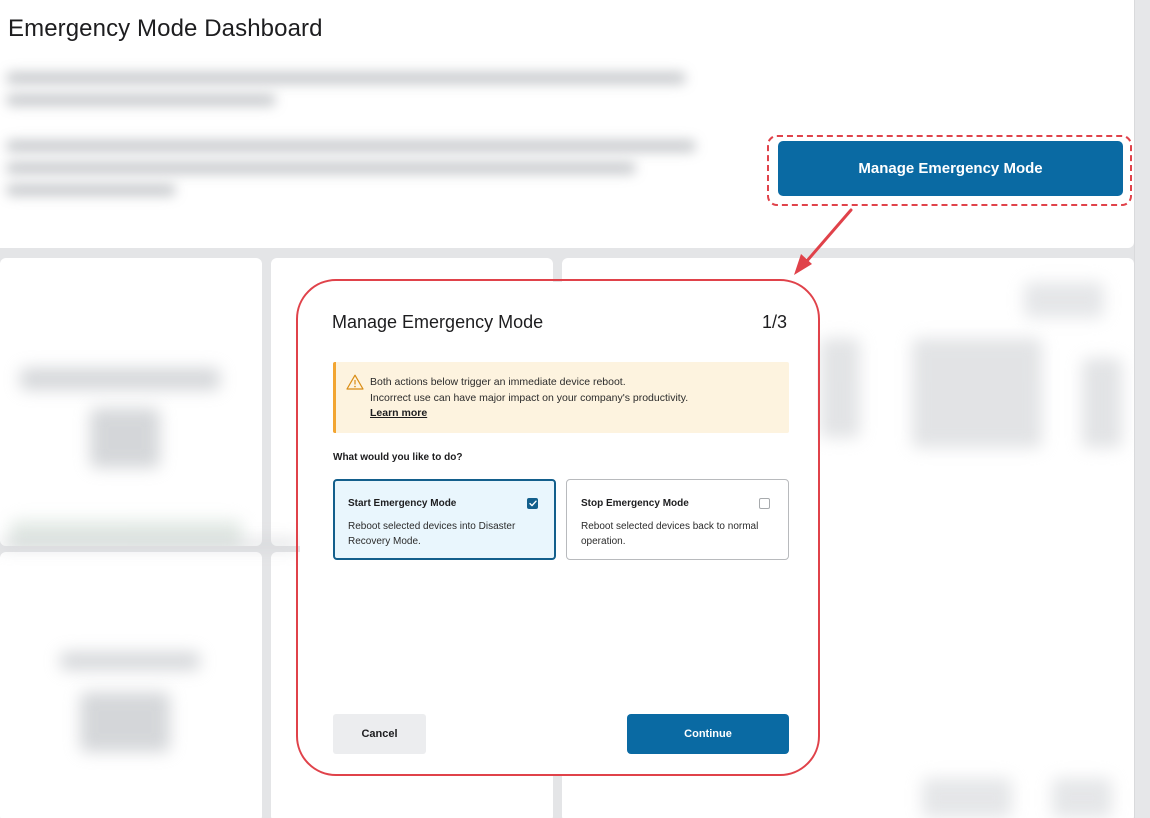 The width and height of the screenshot is (1150, 818). What do you see at coordinates (165, 28) in the screenshot?
I see `page-title: Emergency Mode Dashboard` at bounding box center [165, 28].